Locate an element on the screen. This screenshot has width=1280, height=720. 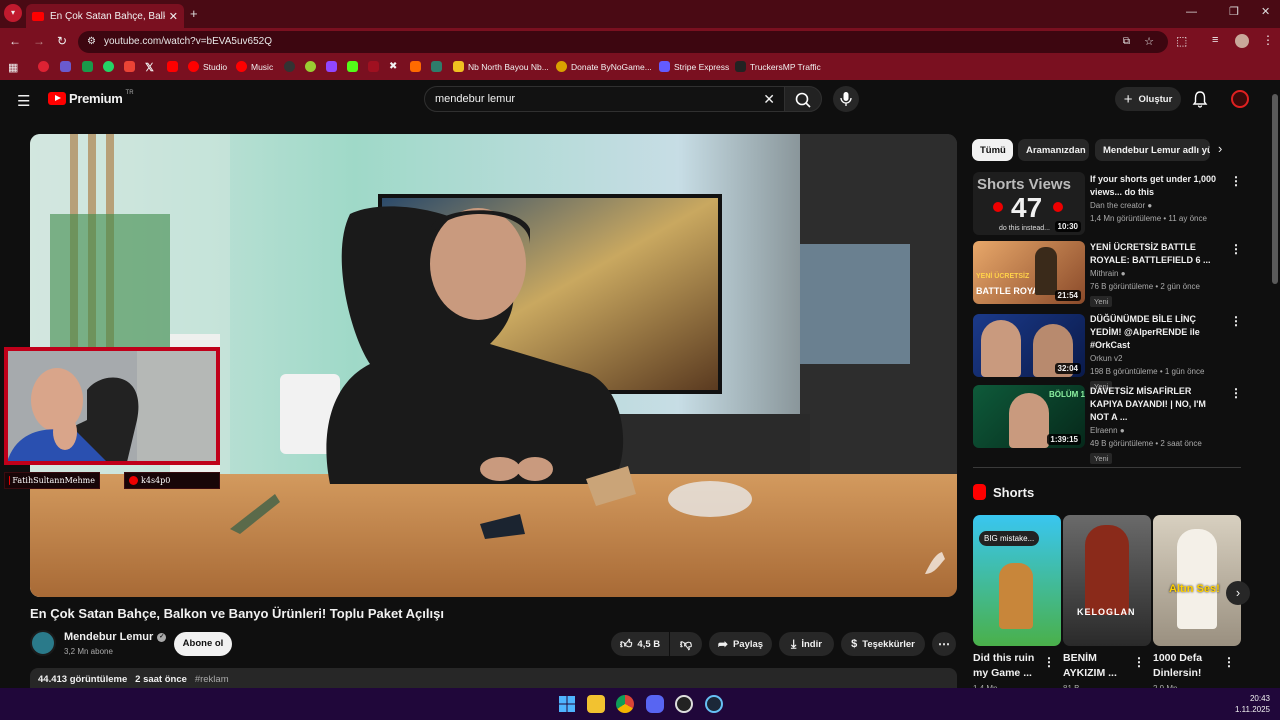
voice-search-button is located at coordinates (846, 99).